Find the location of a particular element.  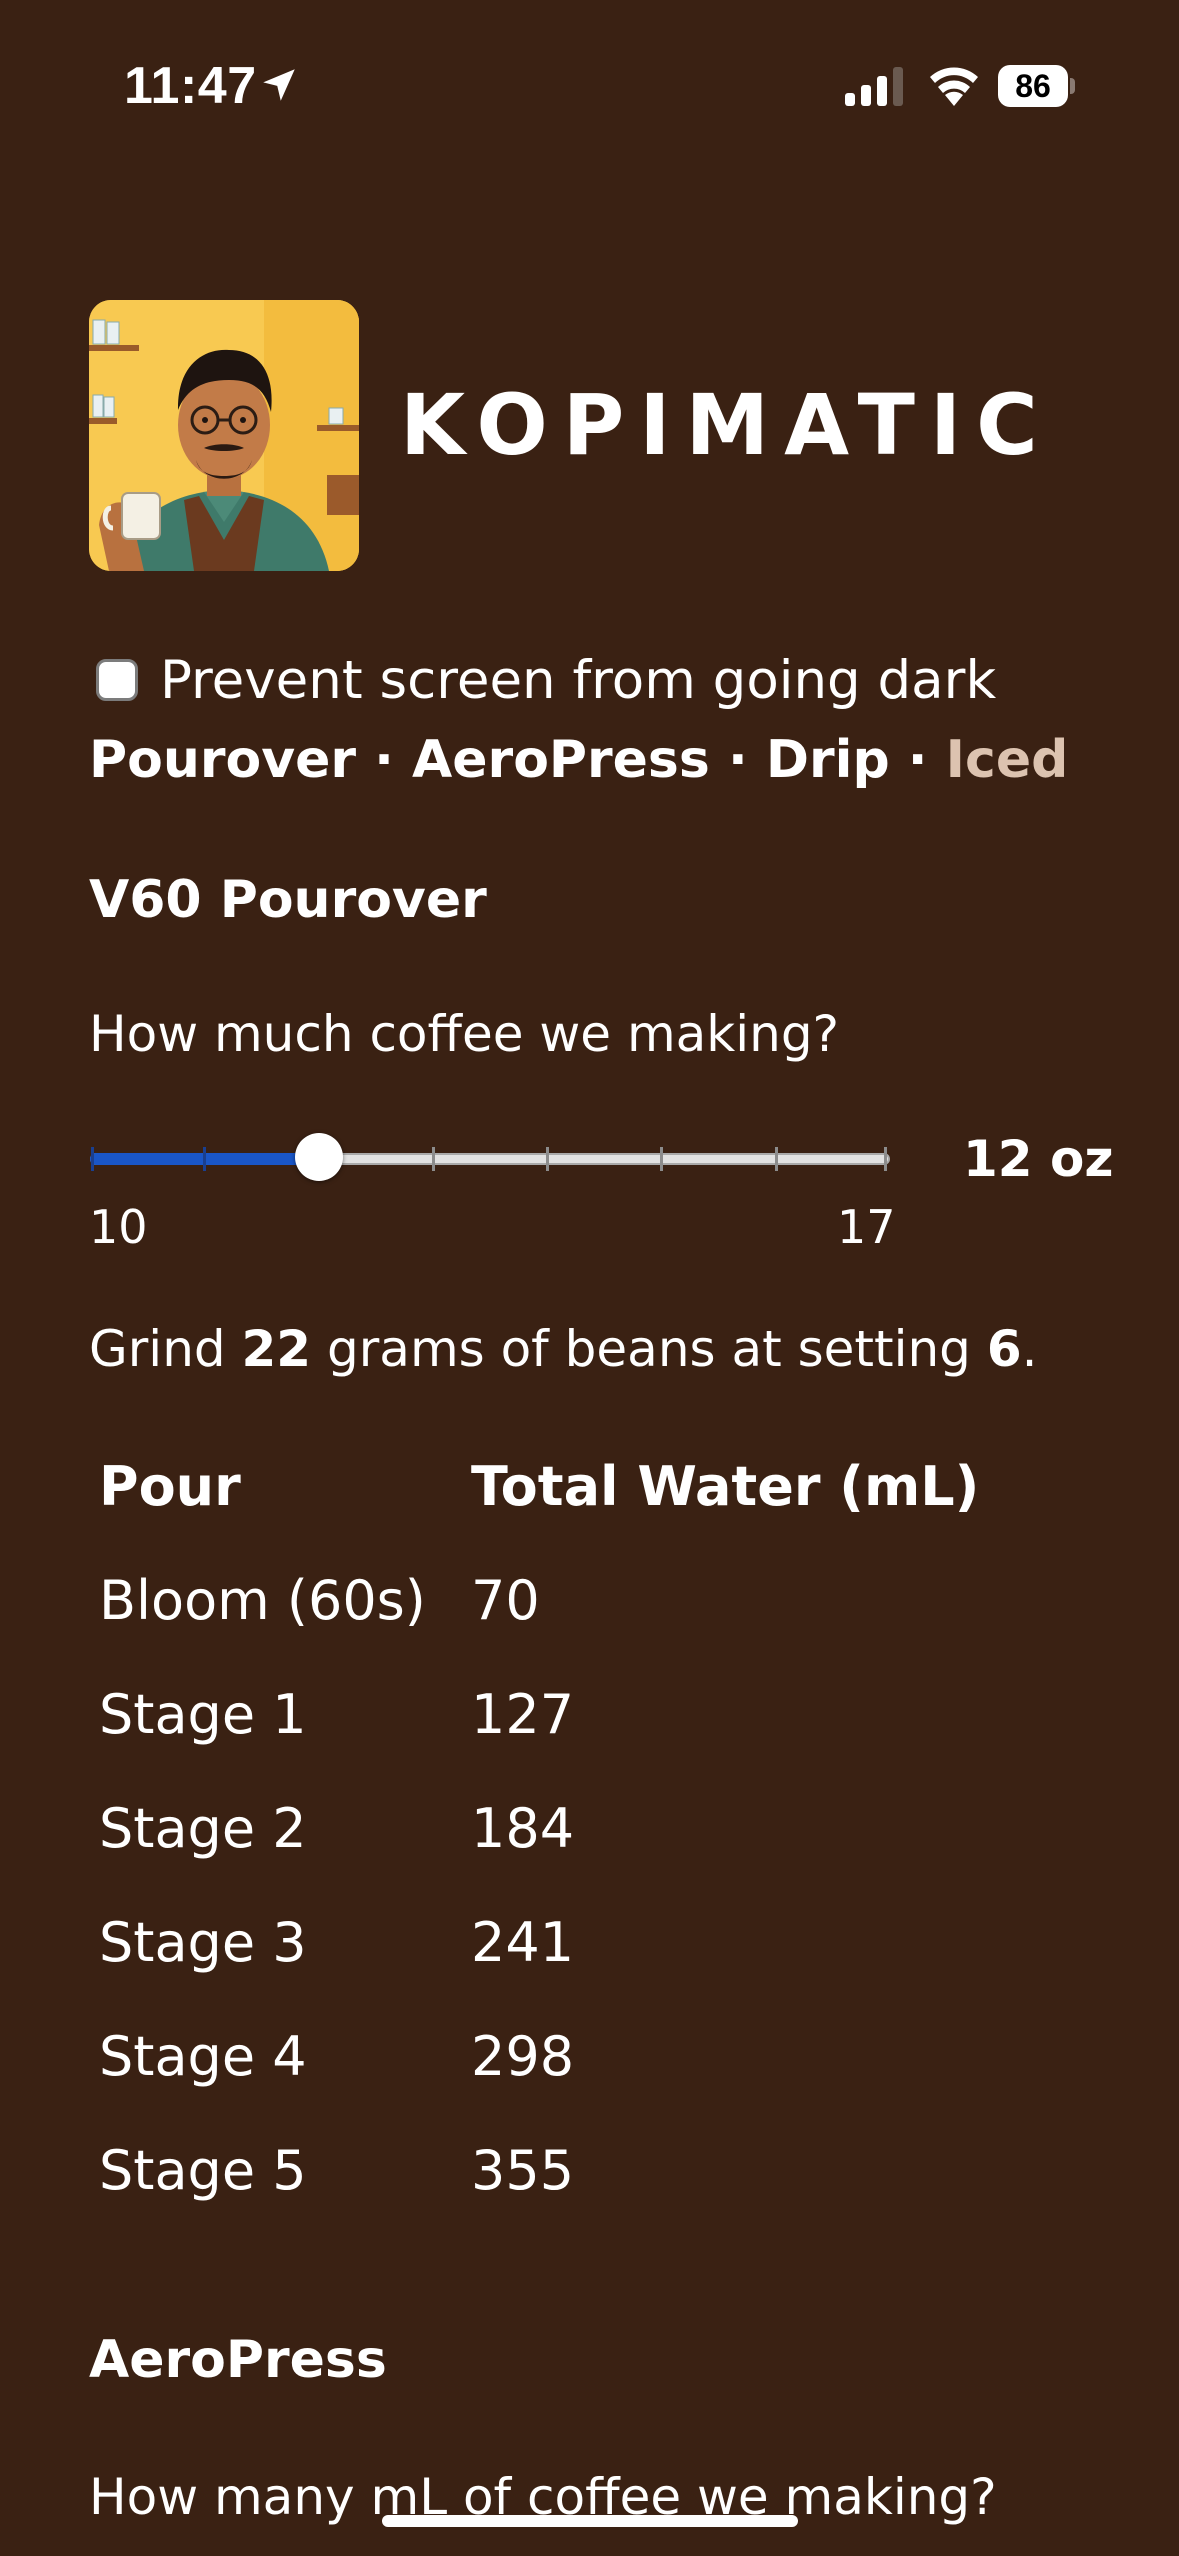

grind-setting-value: 6 is located at coordinates (1004, 1349).